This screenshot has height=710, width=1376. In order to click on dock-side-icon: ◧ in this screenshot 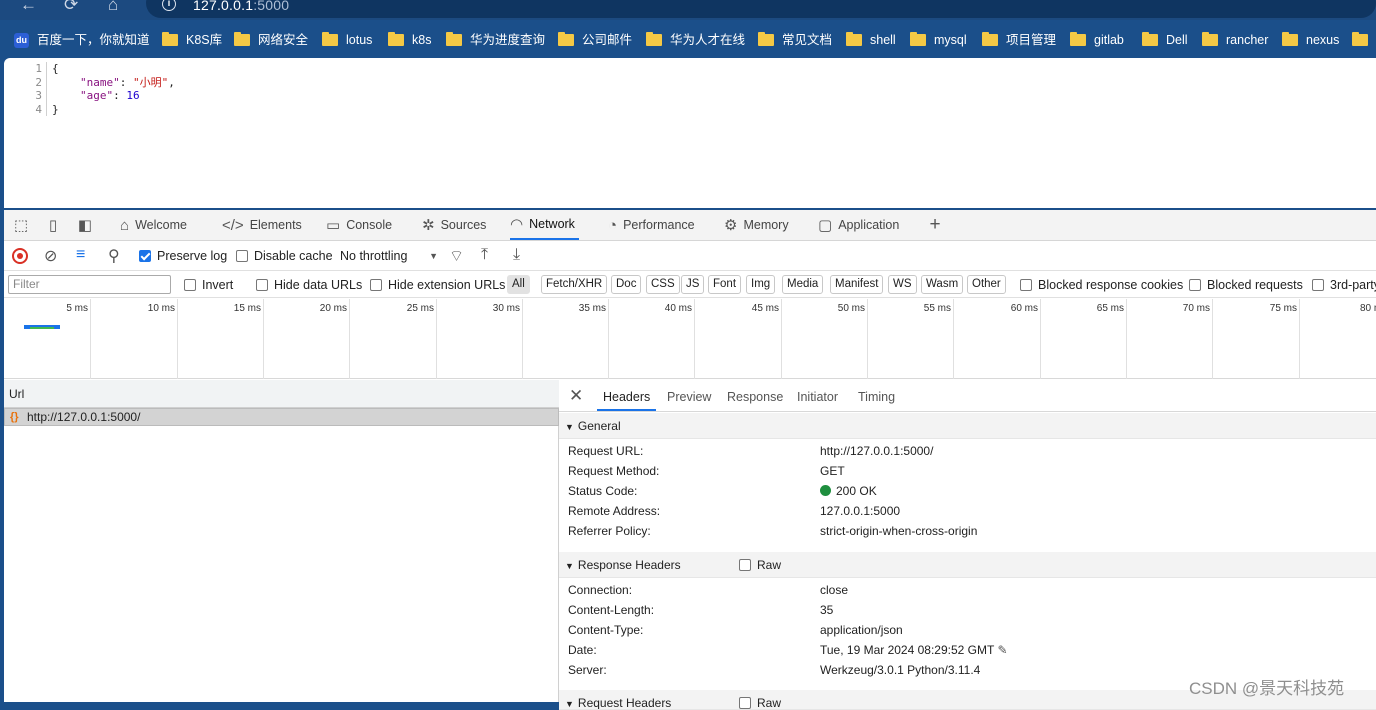, I will do `click(85, 225)`.